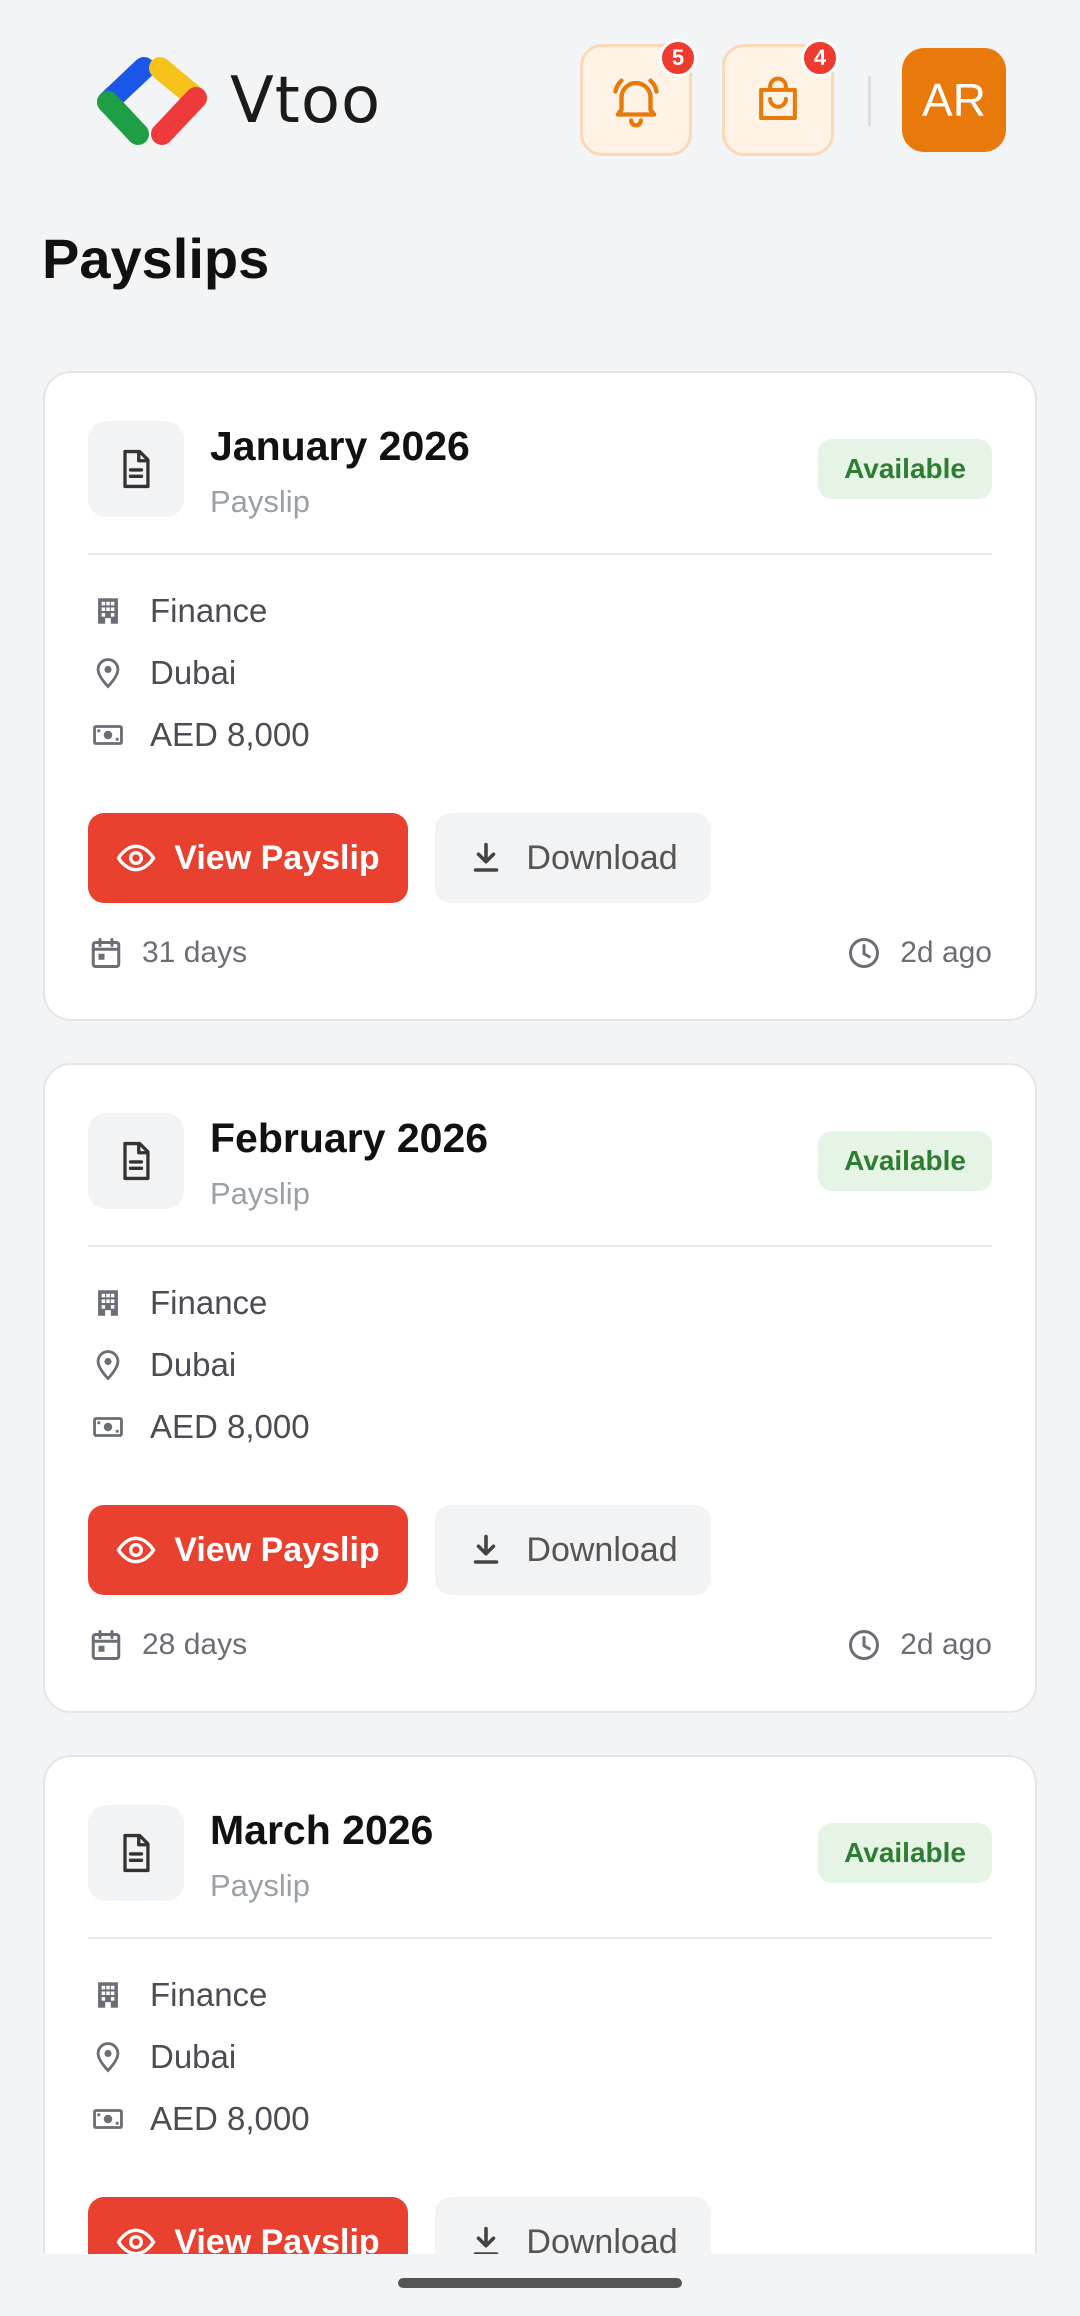  What do you see at coordinates (636, 103) in the screenshot?
I see `bell-icon` at bounding box center [636, 103].